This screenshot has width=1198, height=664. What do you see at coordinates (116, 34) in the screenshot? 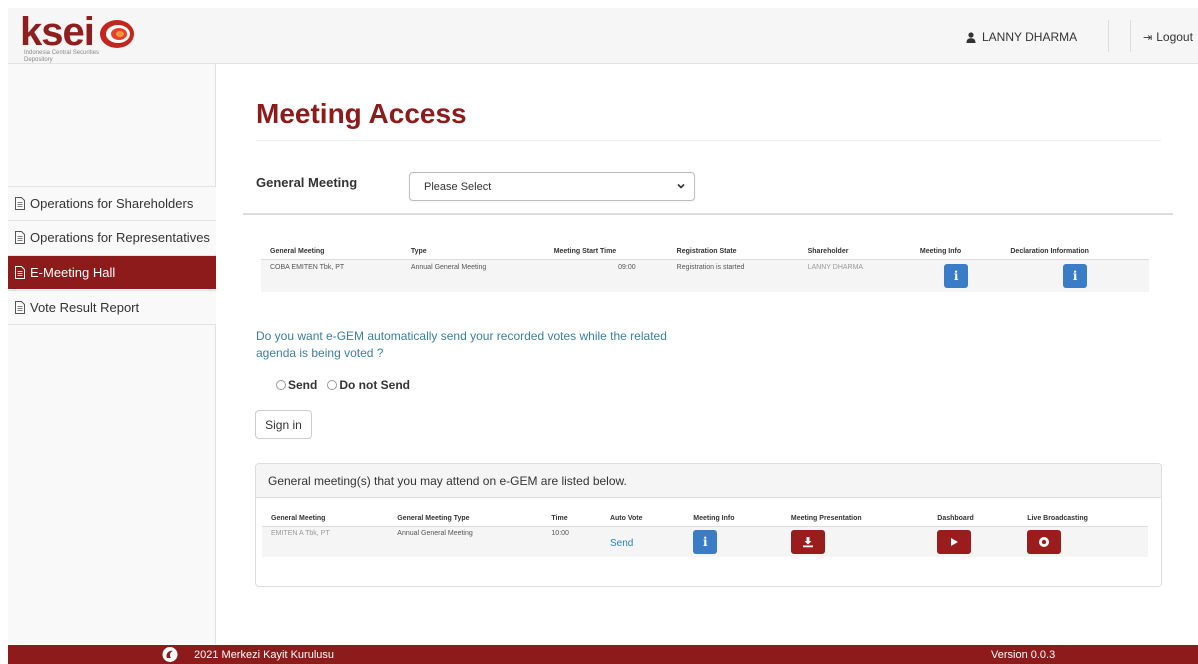
I see `logo-swirl-icon` at bounding box center [116, 34].